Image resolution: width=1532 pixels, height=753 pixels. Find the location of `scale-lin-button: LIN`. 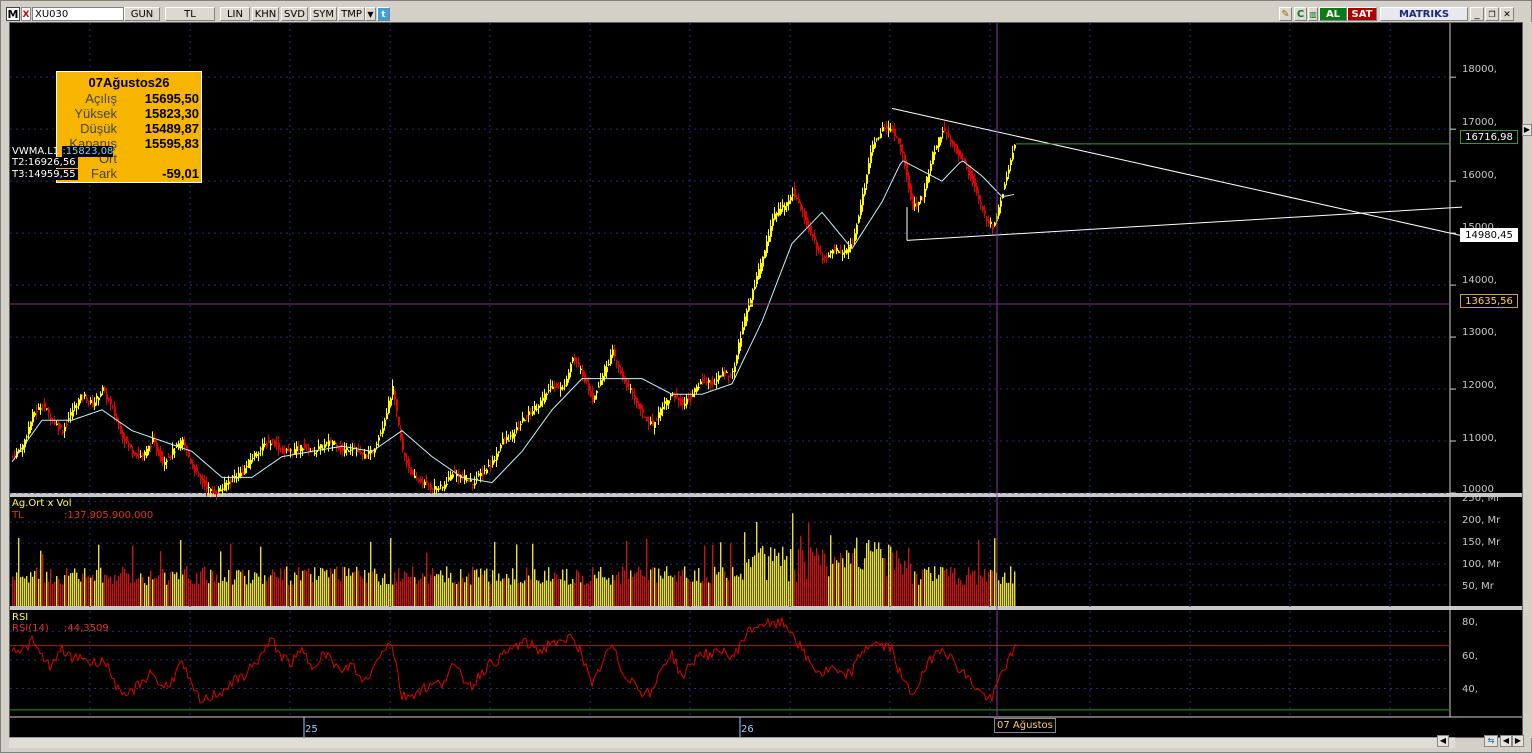

scale-lin-button: LIN is located at coordinates (235, 14).